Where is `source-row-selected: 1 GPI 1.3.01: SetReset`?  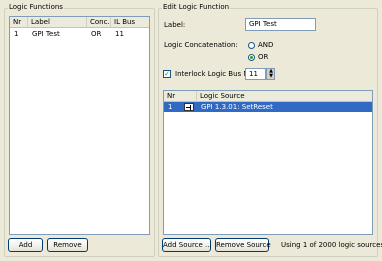 source-row-selected: 1 GPI 1.3.01: SetReset is located at coordinates (268, 107).